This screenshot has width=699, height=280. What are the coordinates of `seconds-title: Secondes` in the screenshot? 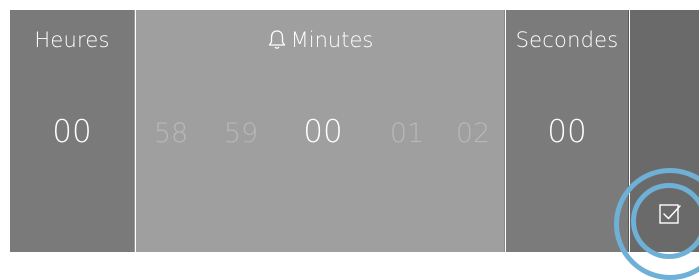 It's located at (567, 40).